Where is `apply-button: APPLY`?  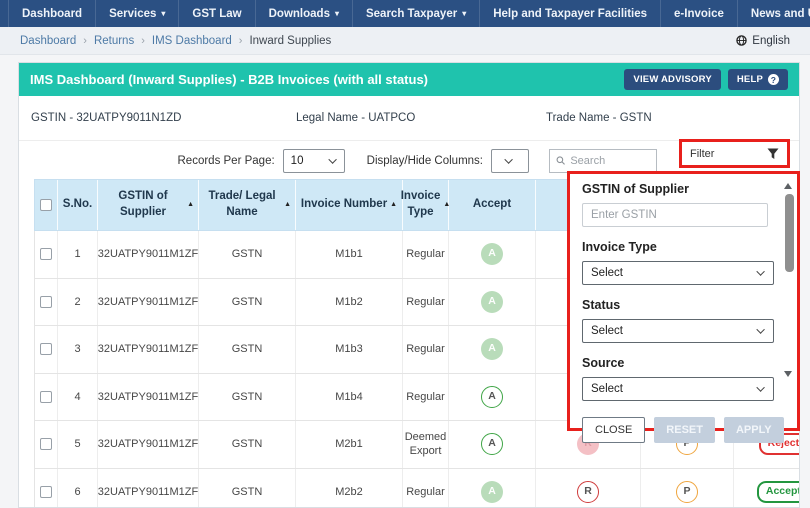
apply-button: APPLY is located at coordinates (753, 430).